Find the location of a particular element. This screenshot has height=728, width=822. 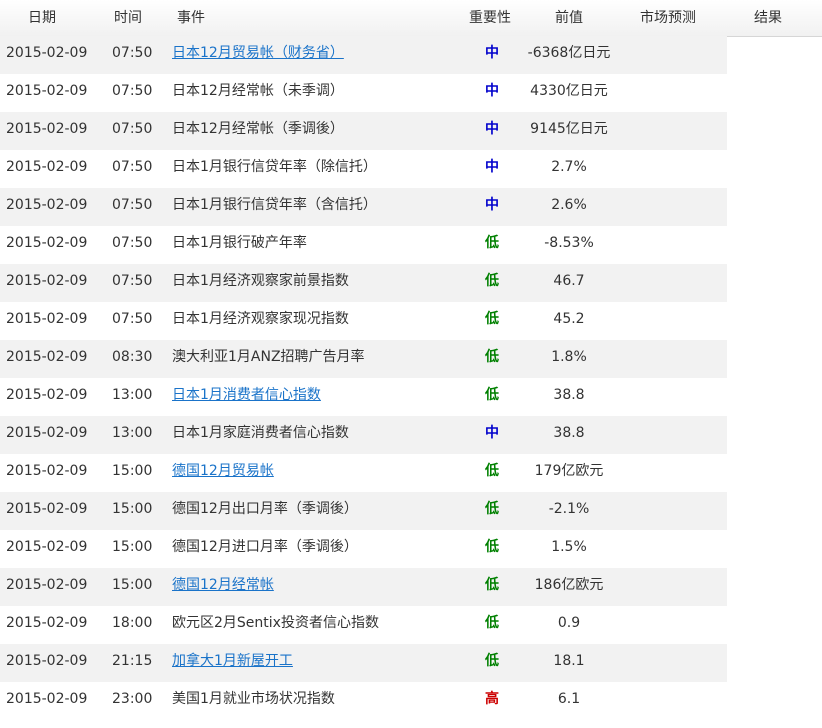

row-previous-value: 1.8% is located at coordinates (569, 357).